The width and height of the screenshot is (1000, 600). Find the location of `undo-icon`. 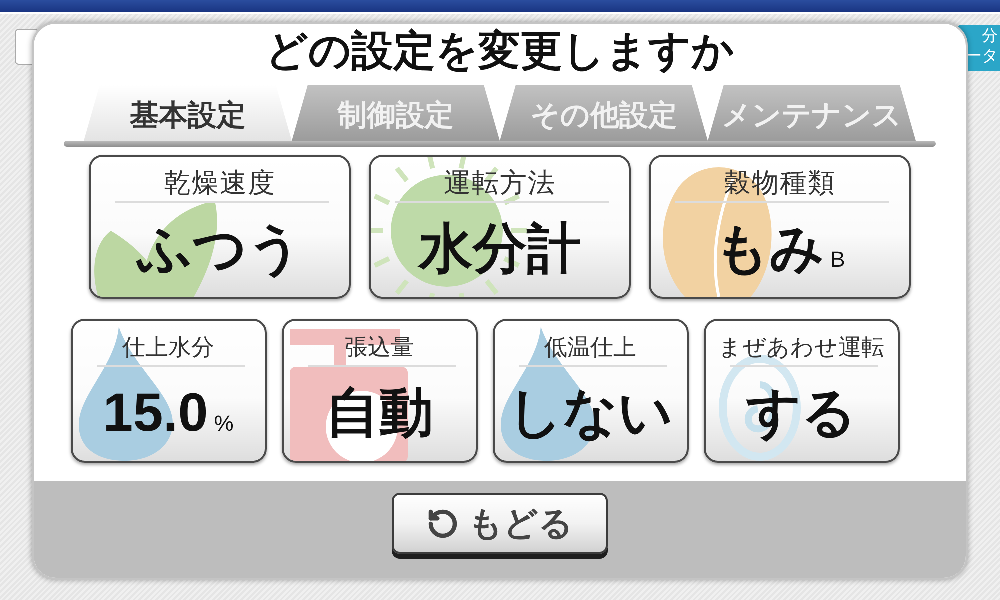

undo-icon is located at coordinates (442, 524).